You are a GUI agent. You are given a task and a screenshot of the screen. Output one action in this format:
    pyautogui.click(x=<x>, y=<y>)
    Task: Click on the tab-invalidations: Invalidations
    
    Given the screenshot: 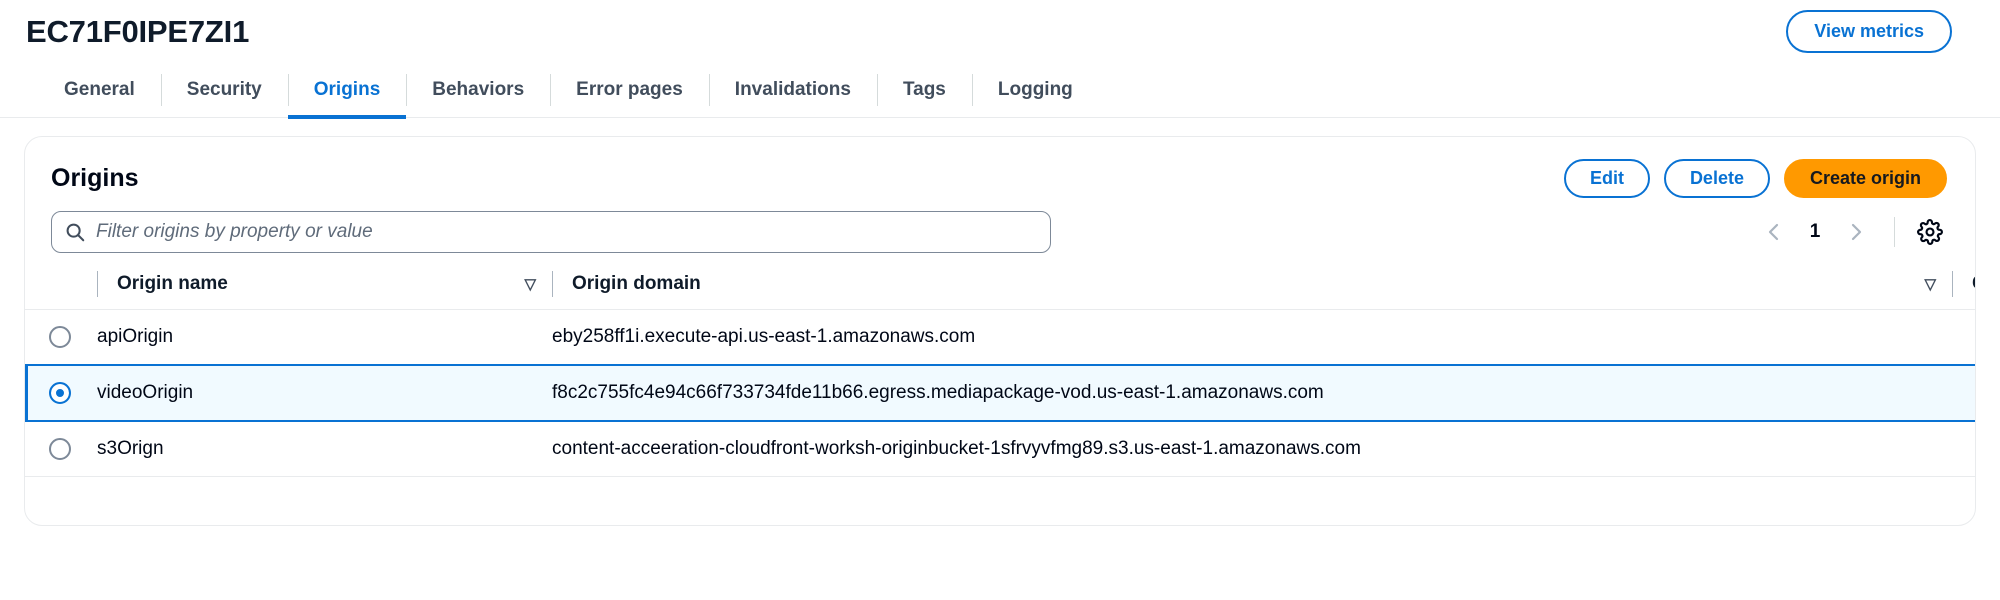 What is the action you would take?
    pyautogui.click(x=792, y=90)
    